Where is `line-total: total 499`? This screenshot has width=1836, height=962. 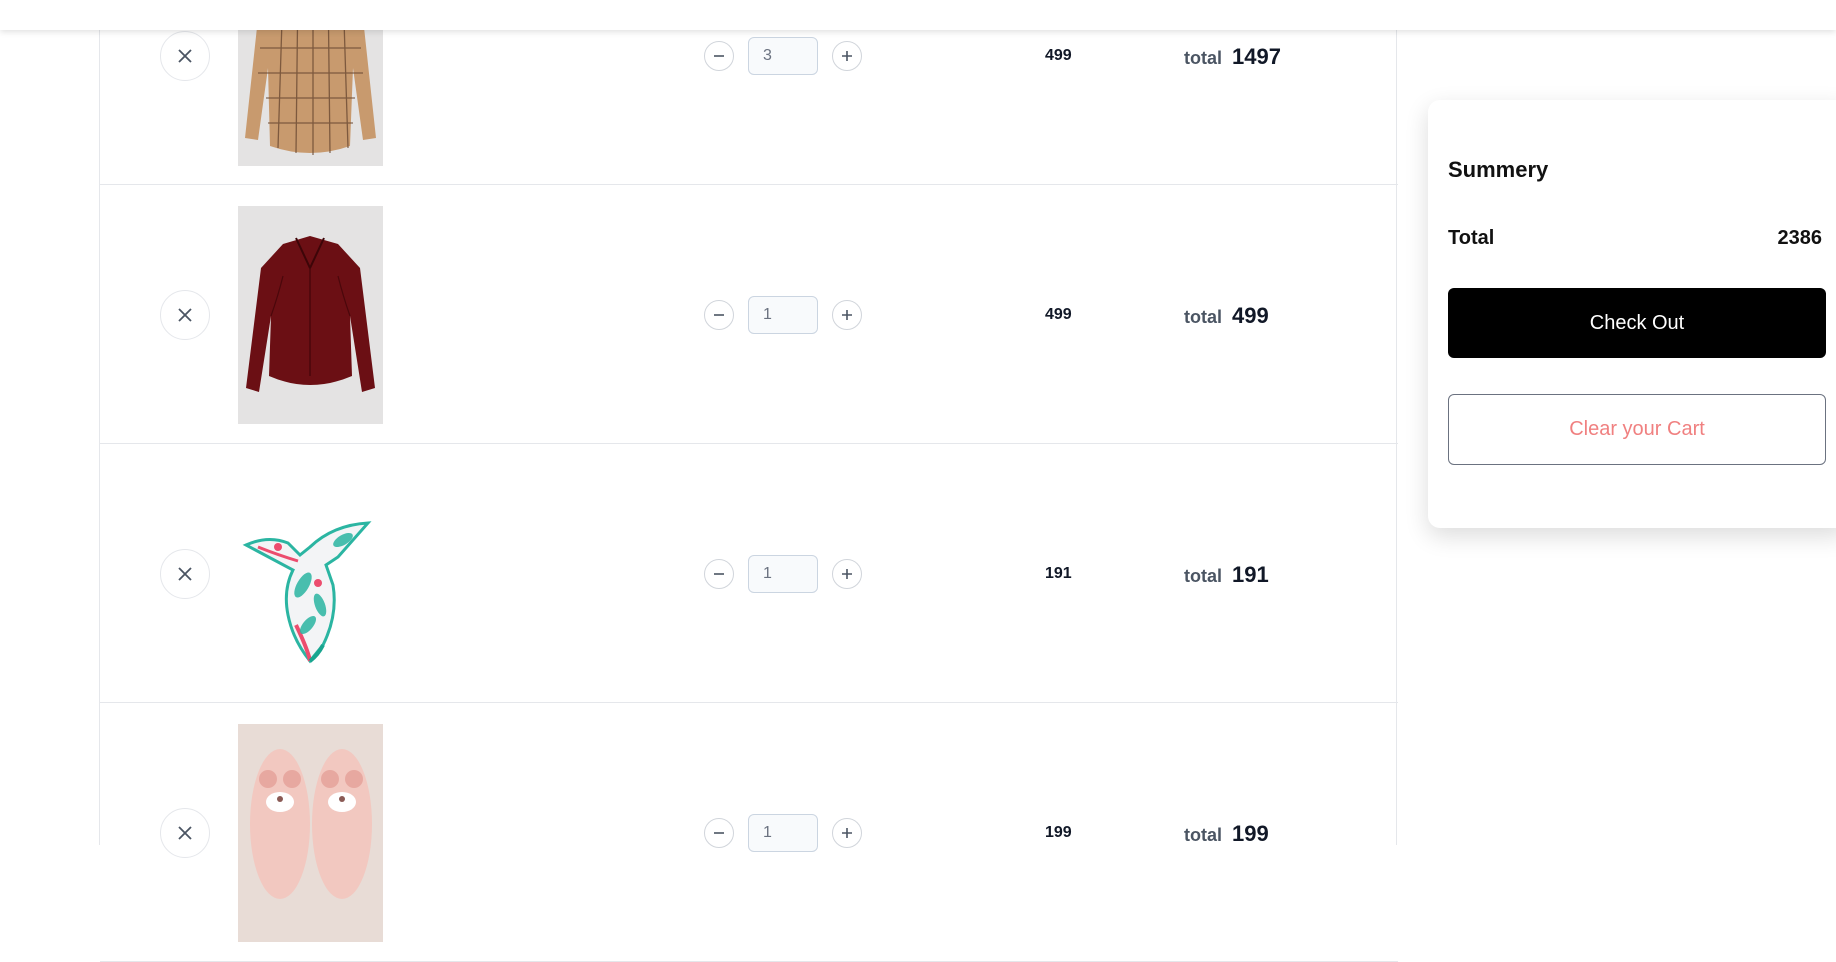 line-total: total 499 is located at coordinates (1226, 316).